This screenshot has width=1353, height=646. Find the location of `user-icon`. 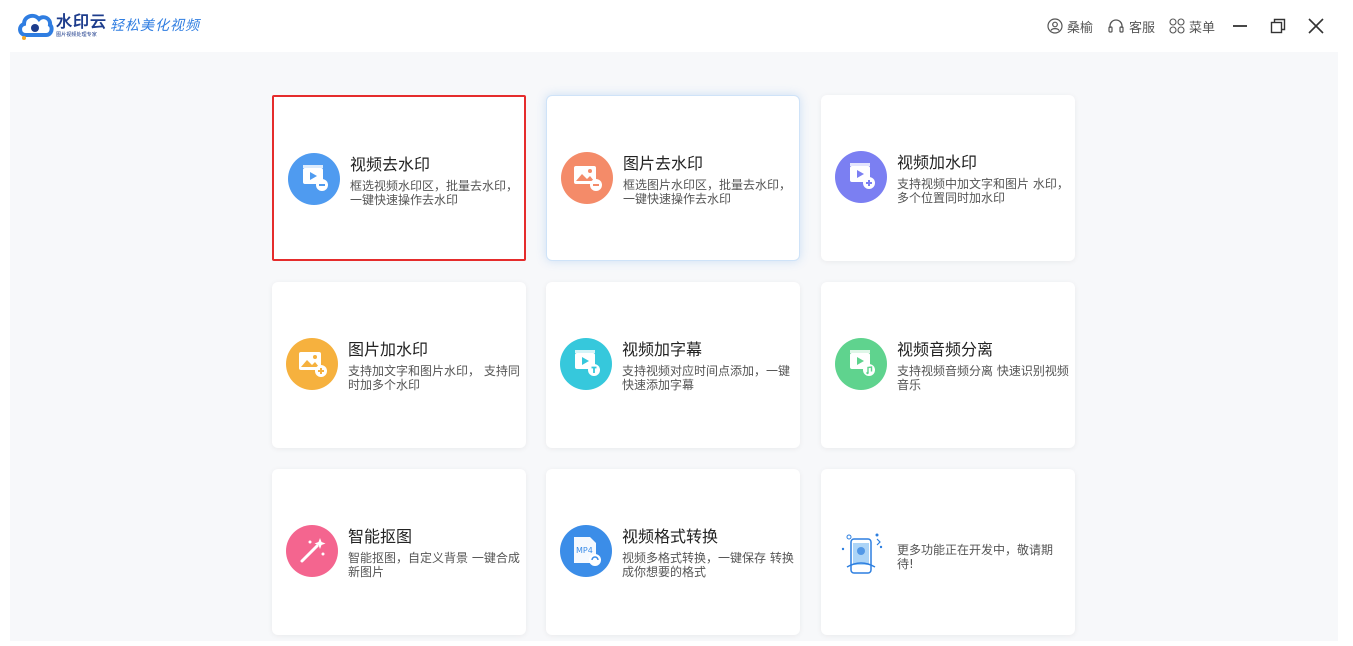

user-icon is located at coordinates (1055, 26).